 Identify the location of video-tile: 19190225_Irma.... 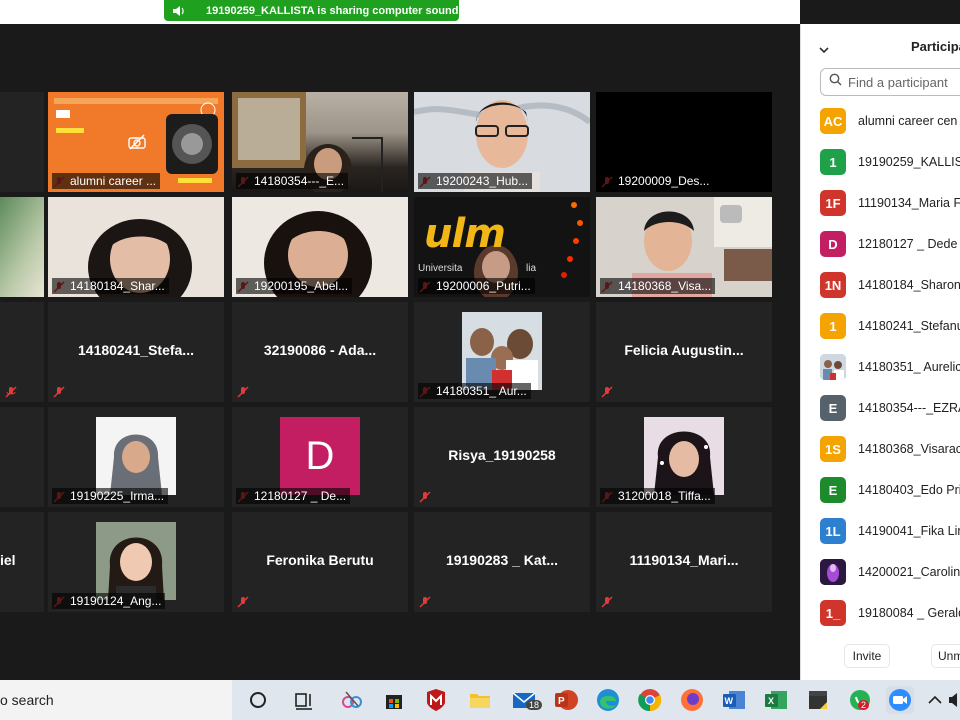
(136, 457).